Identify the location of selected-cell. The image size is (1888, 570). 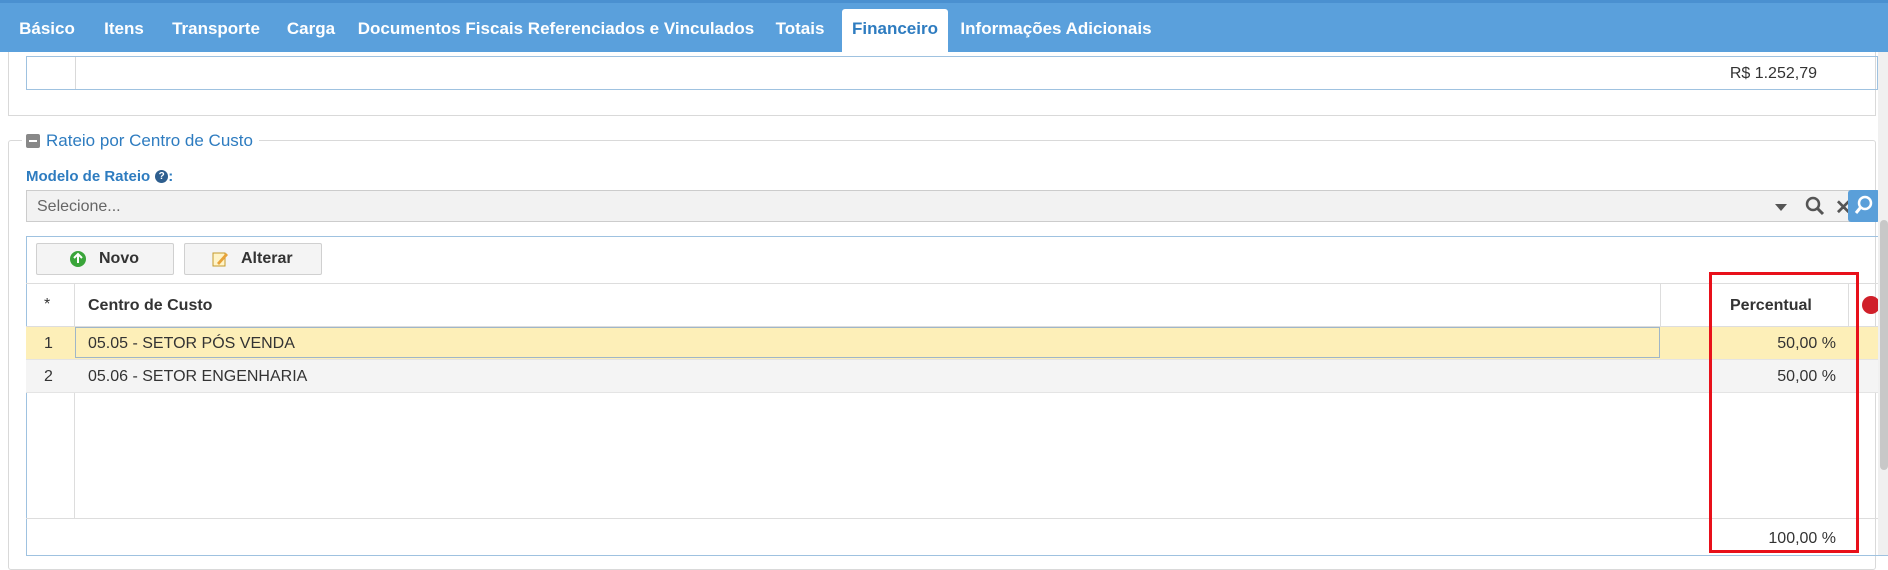
(867, 342).